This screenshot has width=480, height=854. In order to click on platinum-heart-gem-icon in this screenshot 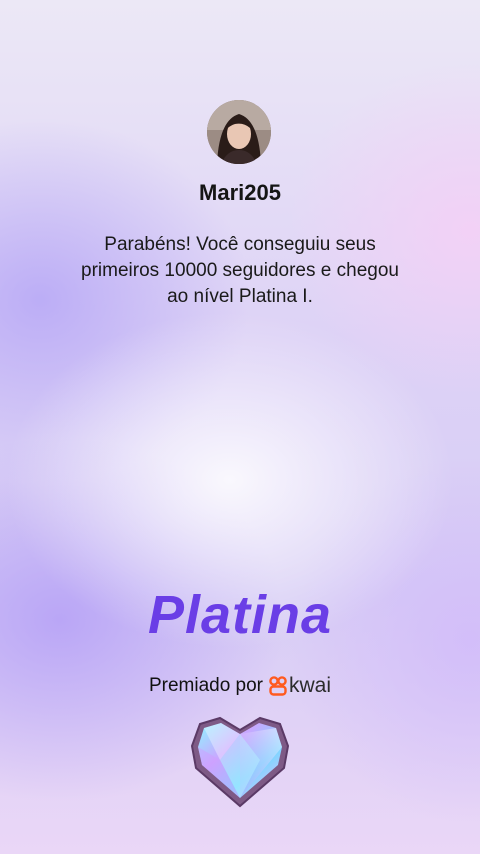, I will do `click(240, 762)`.